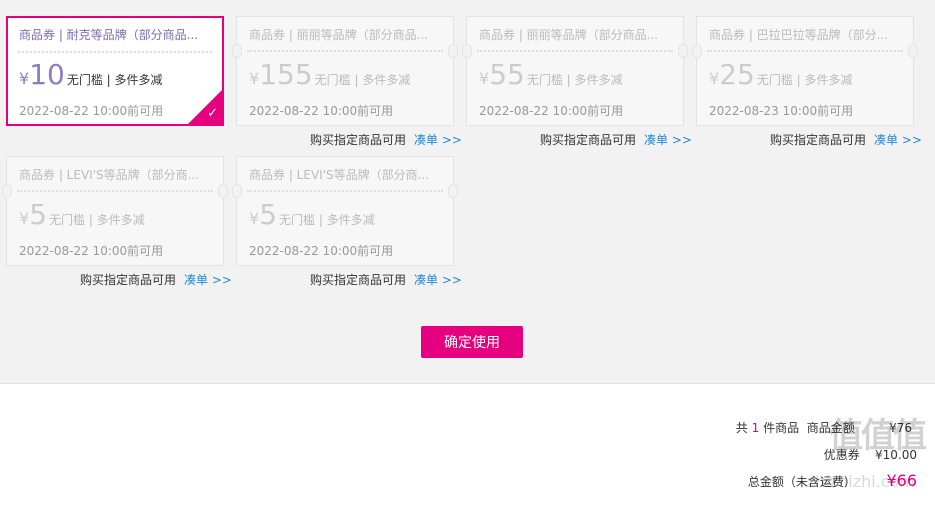 This screenshot has width=935, height=509. What do you see at coordinates (330, 74) in the screenshot?
I see `coupon-amount: ¥155 无门槛 | 多件多减` at bounding box center [330, 74].